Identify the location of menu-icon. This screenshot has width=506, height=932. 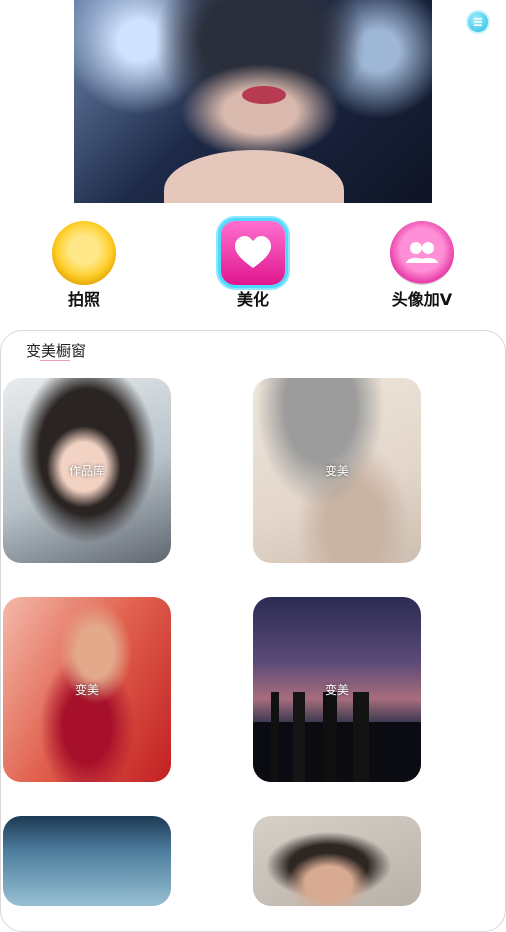
(478, 22).